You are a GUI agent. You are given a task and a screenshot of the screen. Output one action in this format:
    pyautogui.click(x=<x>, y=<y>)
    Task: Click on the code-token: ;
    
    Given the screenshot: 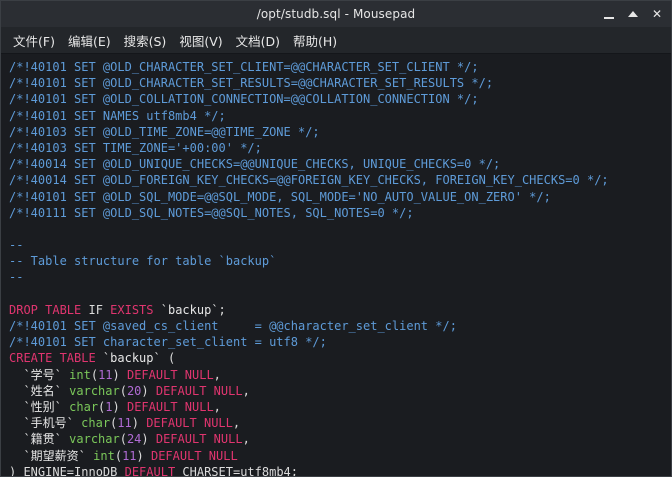 What is the action you would take?
    pyautogui.click(x=222, y=309)
    